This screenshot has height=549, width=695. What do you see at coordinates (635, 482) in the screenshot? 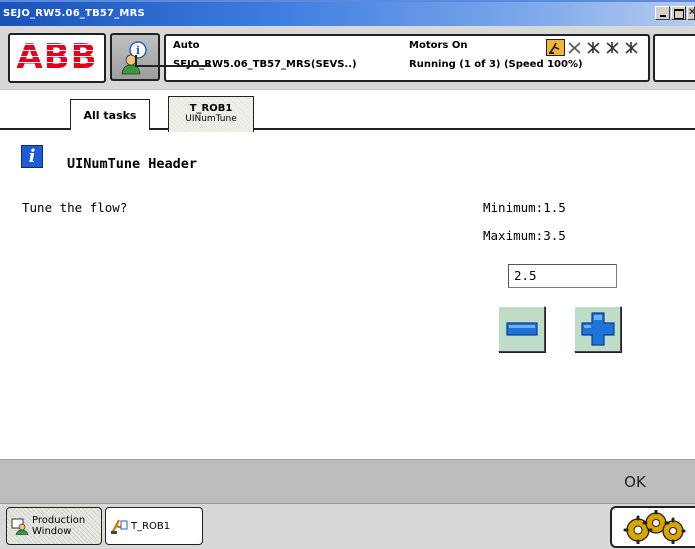
I see `ok-button: OK` at bounding box center [635, 482].